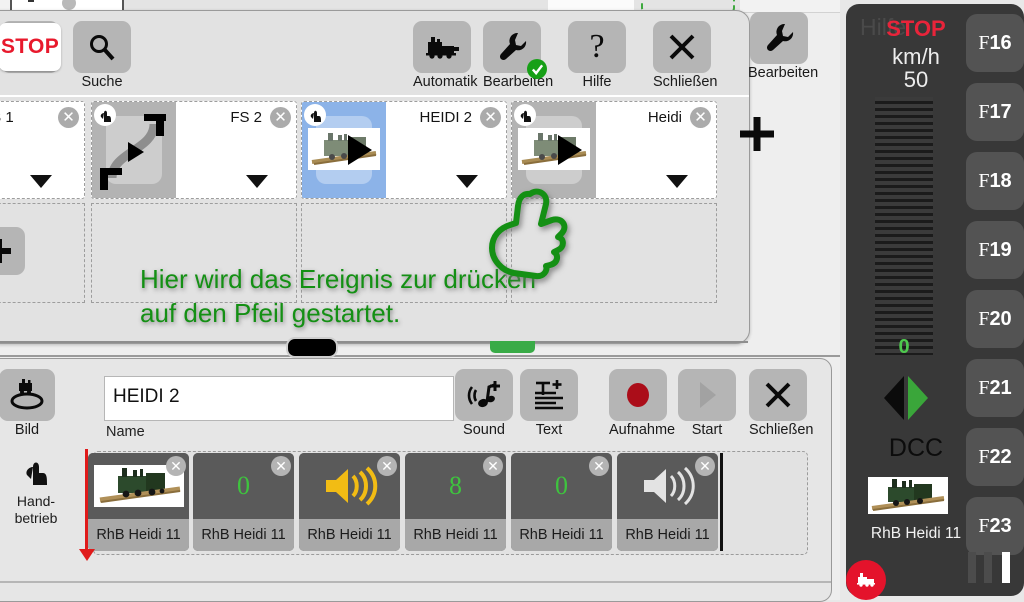 This screenshot has height=602, width=1024. What do you see at coordinates (705, 466) in the screenshot?
I see `timeline-cell-6-close-icon: ✕` at bounding box center [705, 466].